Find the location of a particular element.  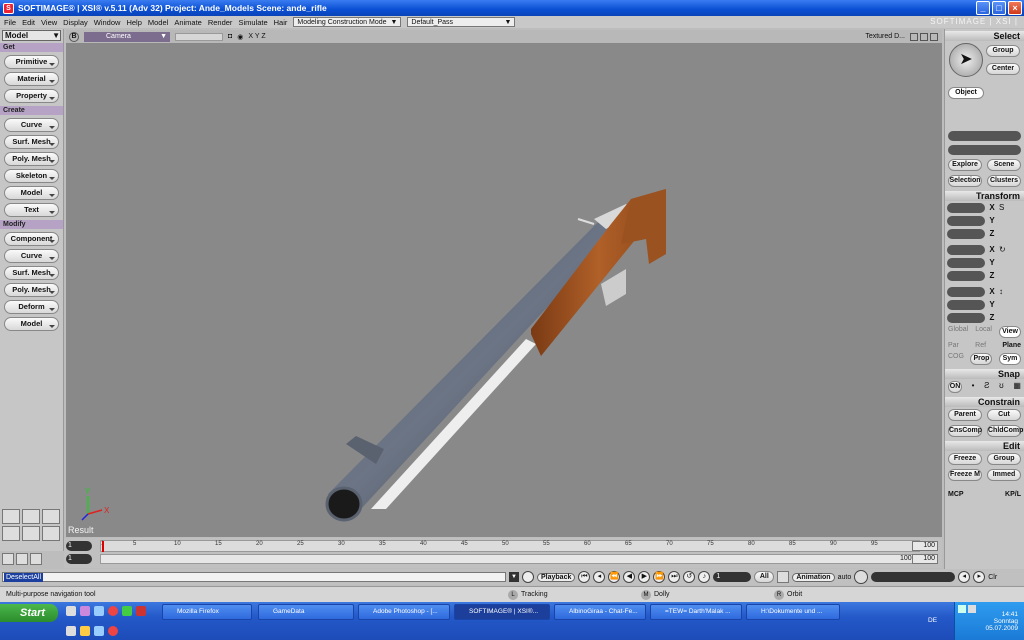

menu-window: Window is located at coordinates (107, 22).